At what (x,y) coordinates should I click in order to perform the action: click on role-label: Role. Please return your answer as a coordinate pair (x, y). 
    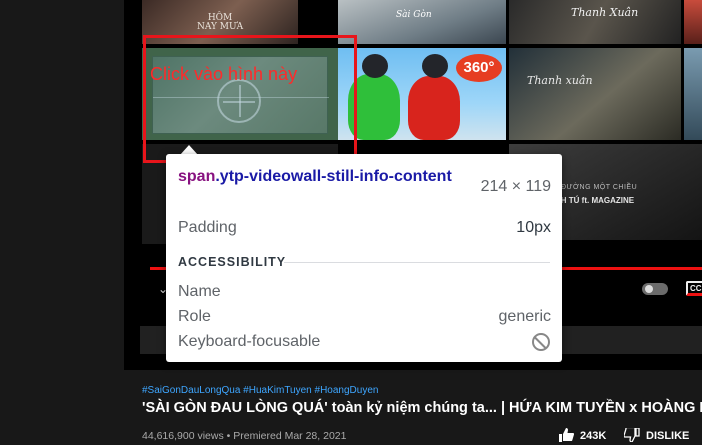
    Looking at the image, I should click on (194, 316).